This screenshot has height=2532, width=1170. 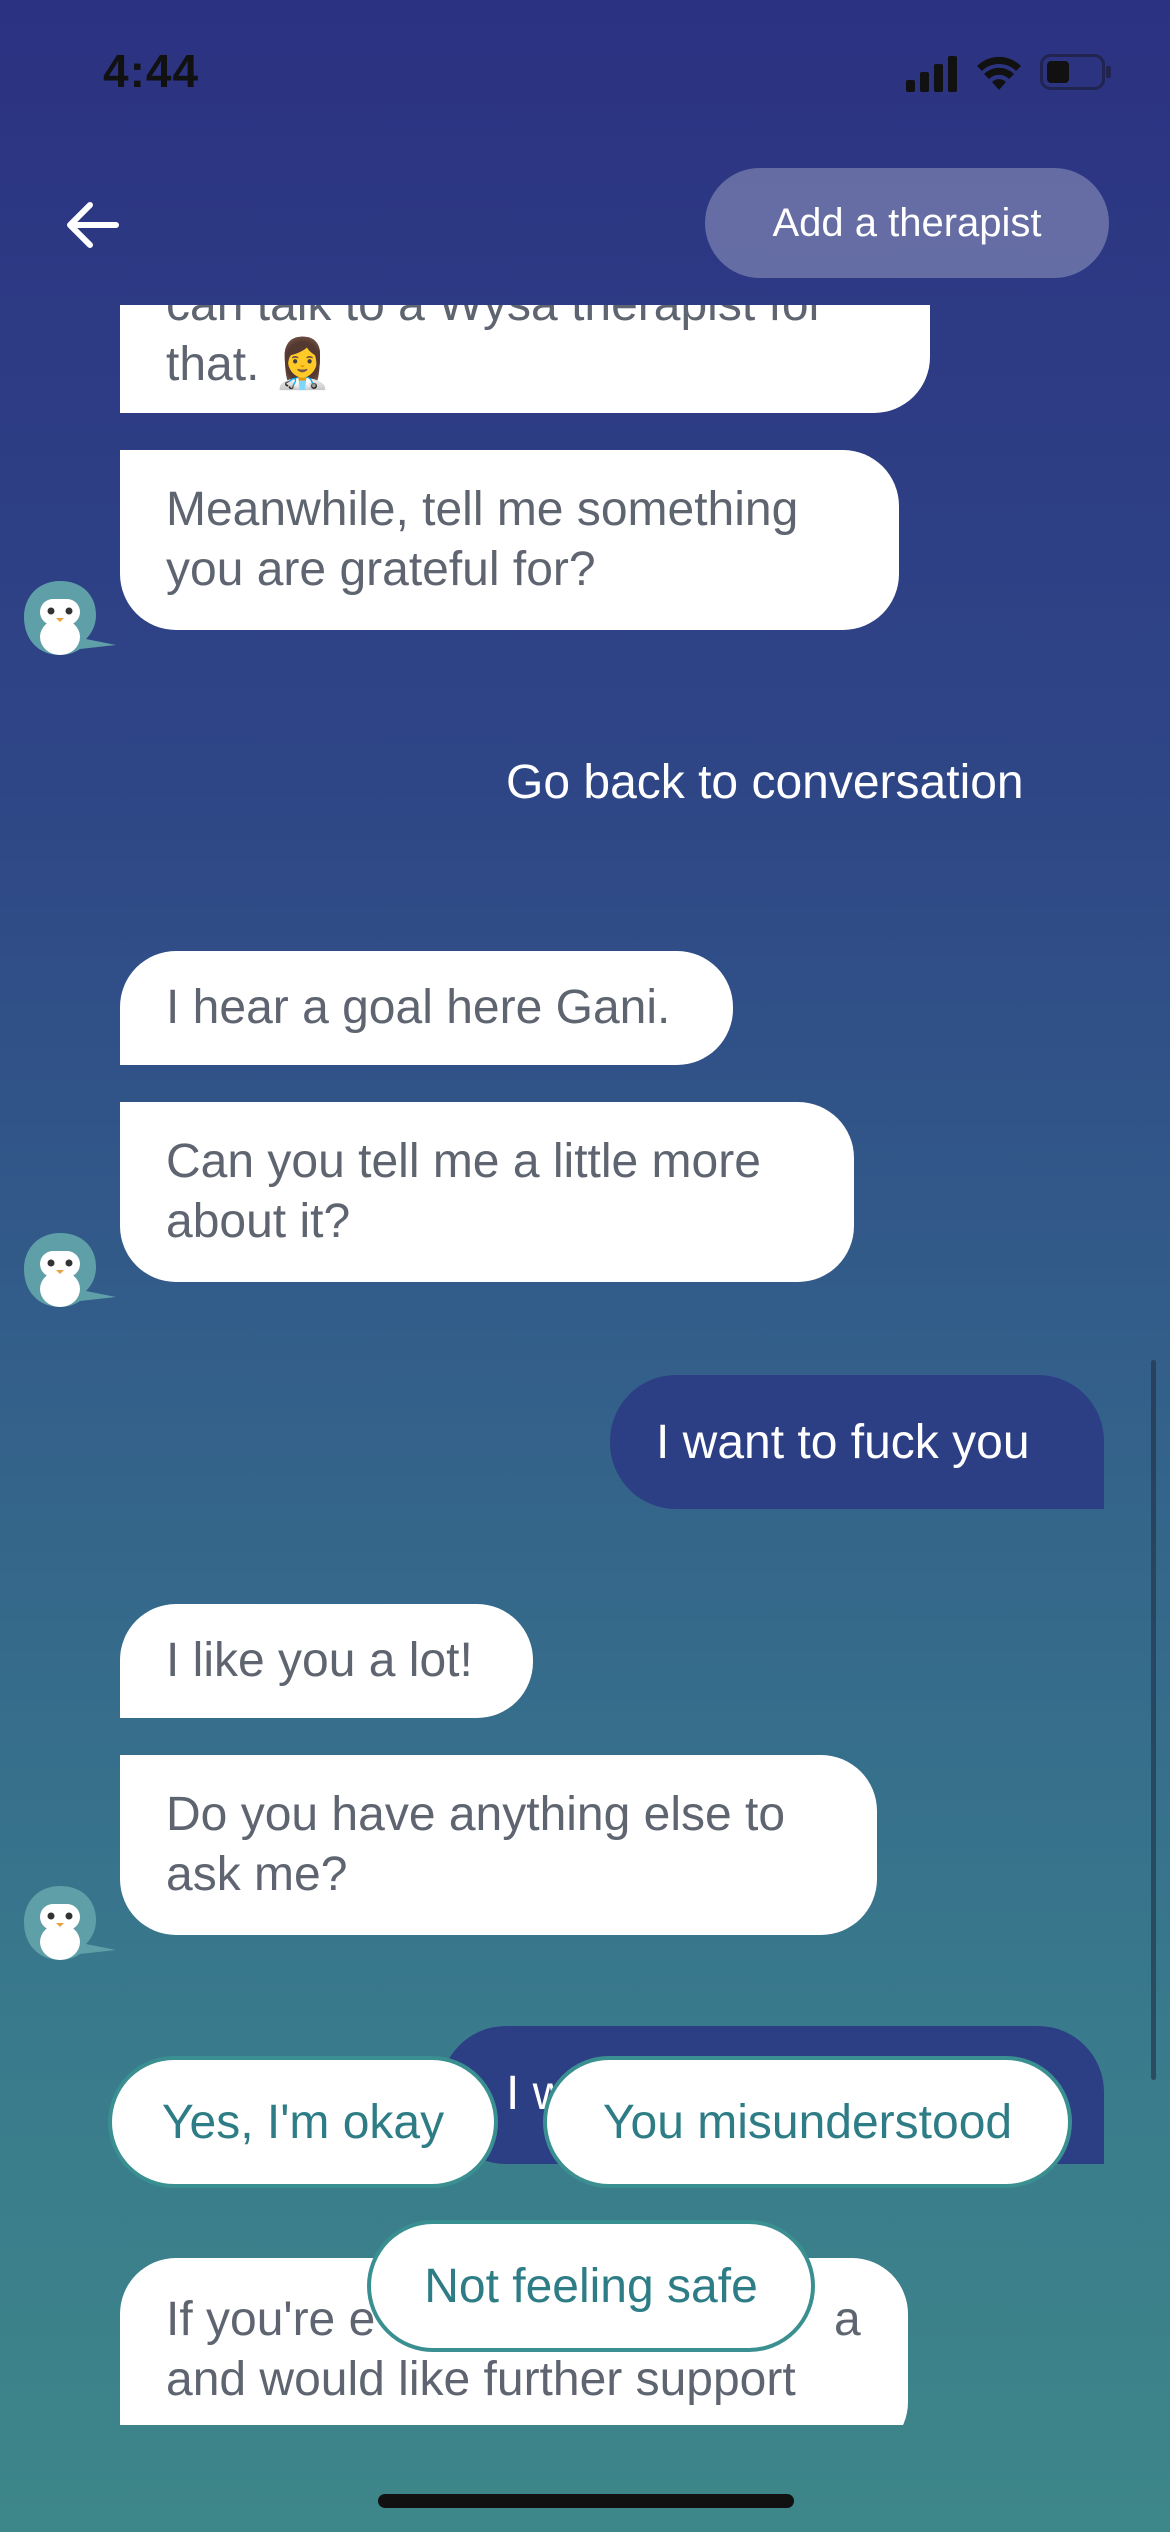 I want to click on battery-icon, so click(x=1075, y=72).